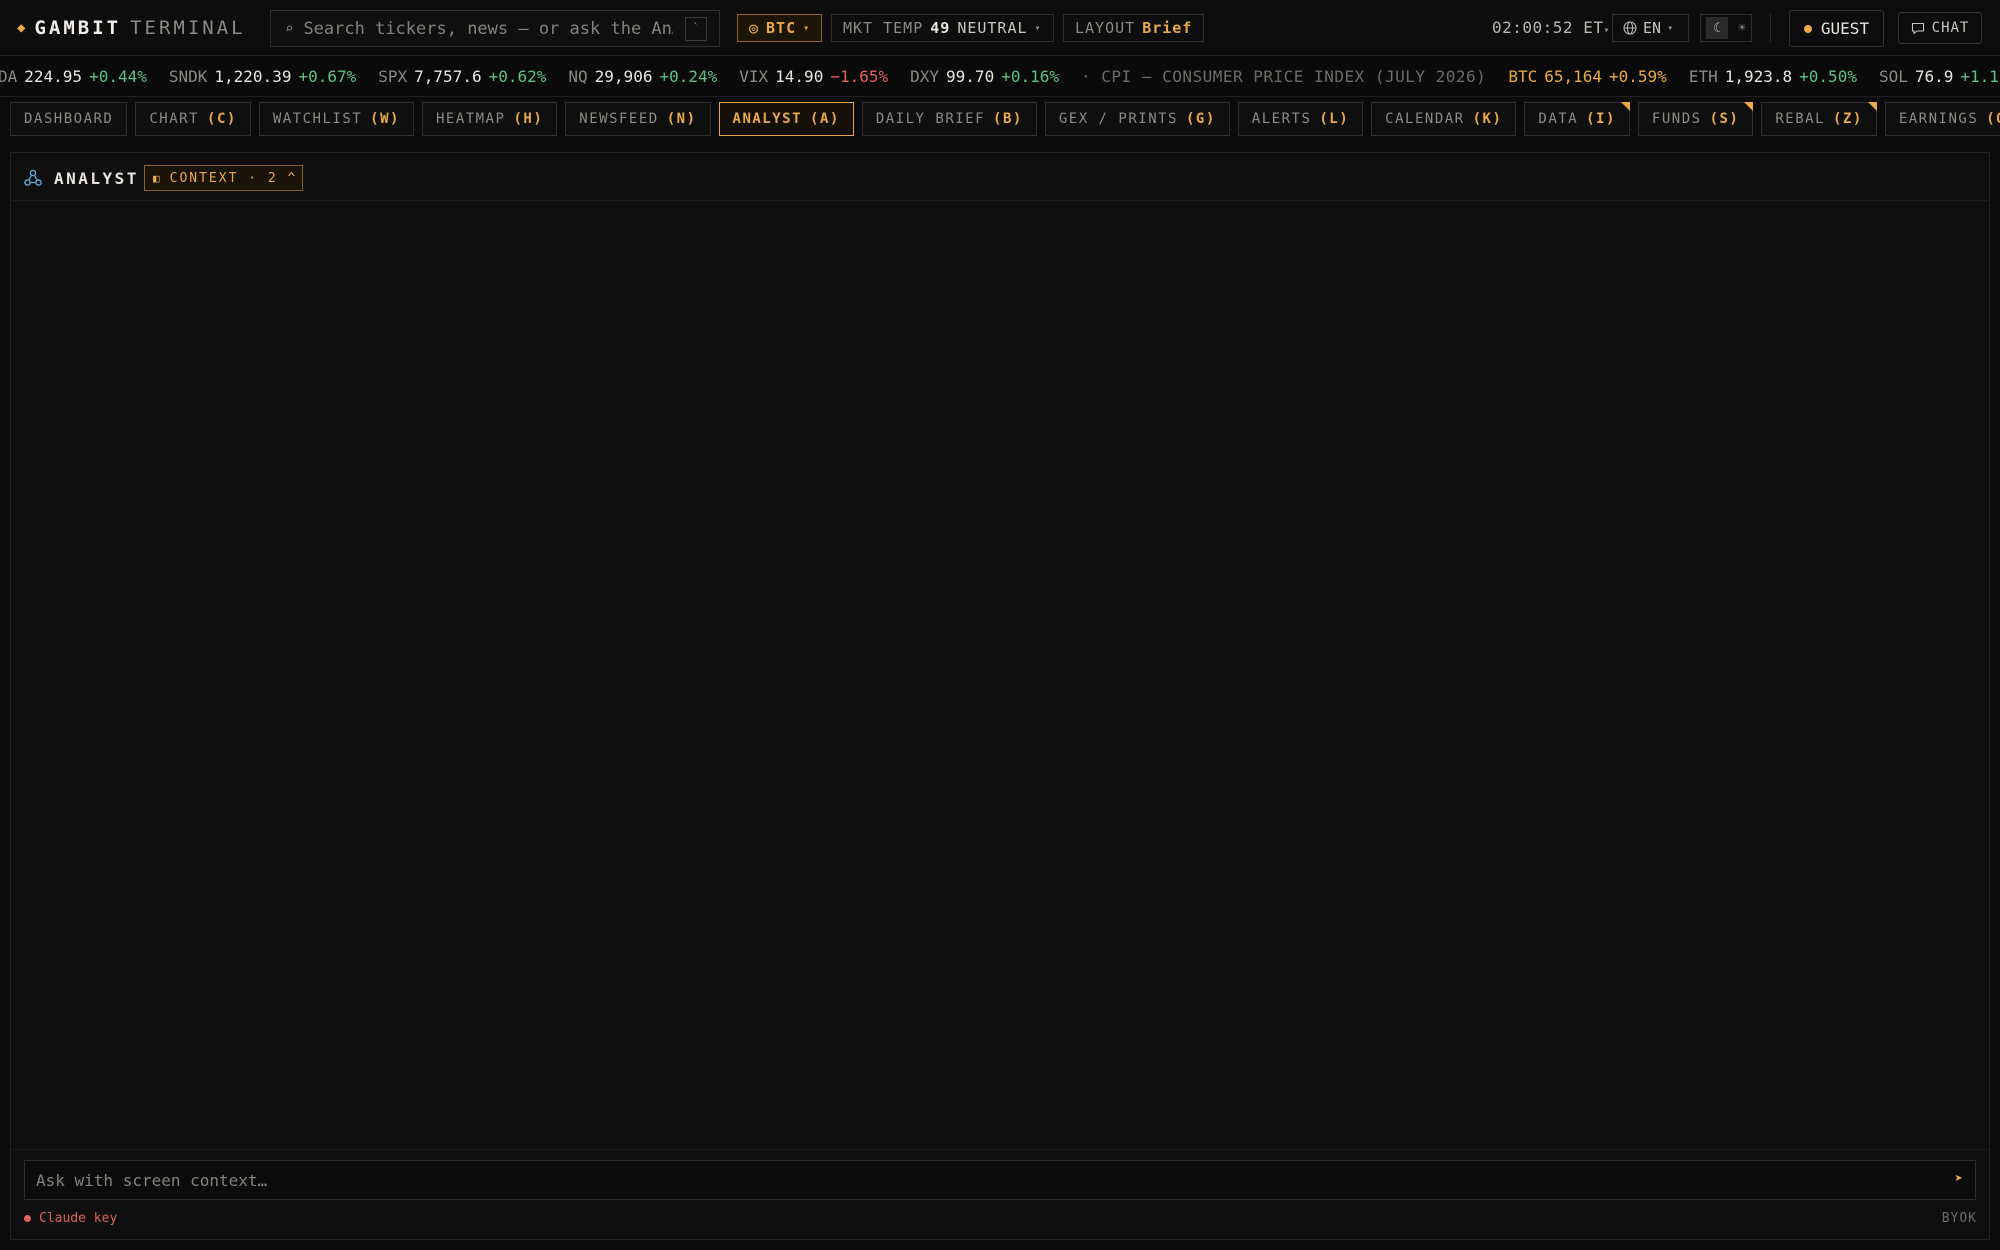 The height and width of the screenshot is (1250, 2000). I want to click on ticker-price: 224.95, so click(53, 76).